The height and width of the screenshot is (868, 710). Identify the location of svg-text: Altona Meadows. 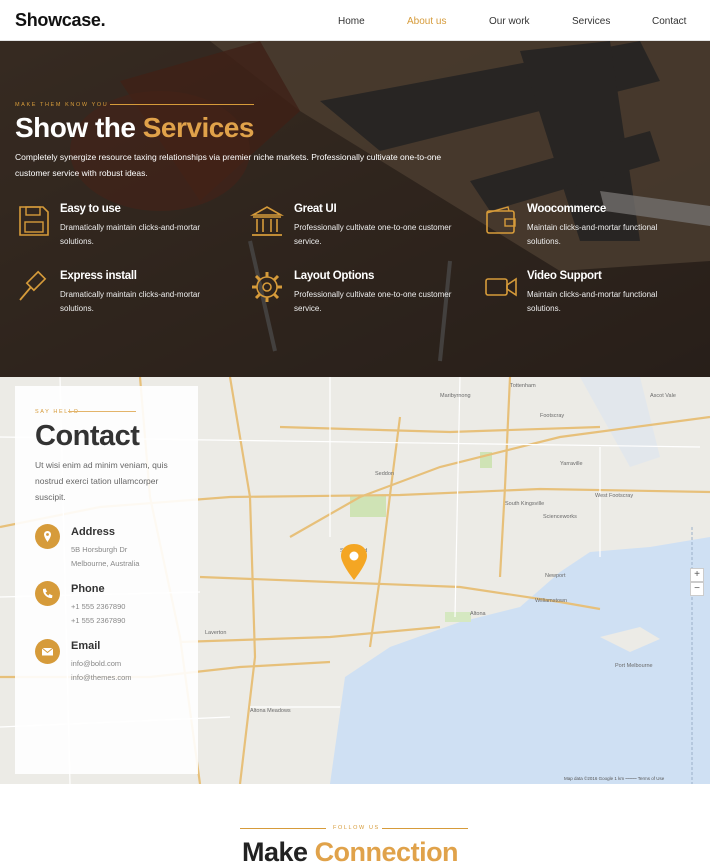
(270, 711).